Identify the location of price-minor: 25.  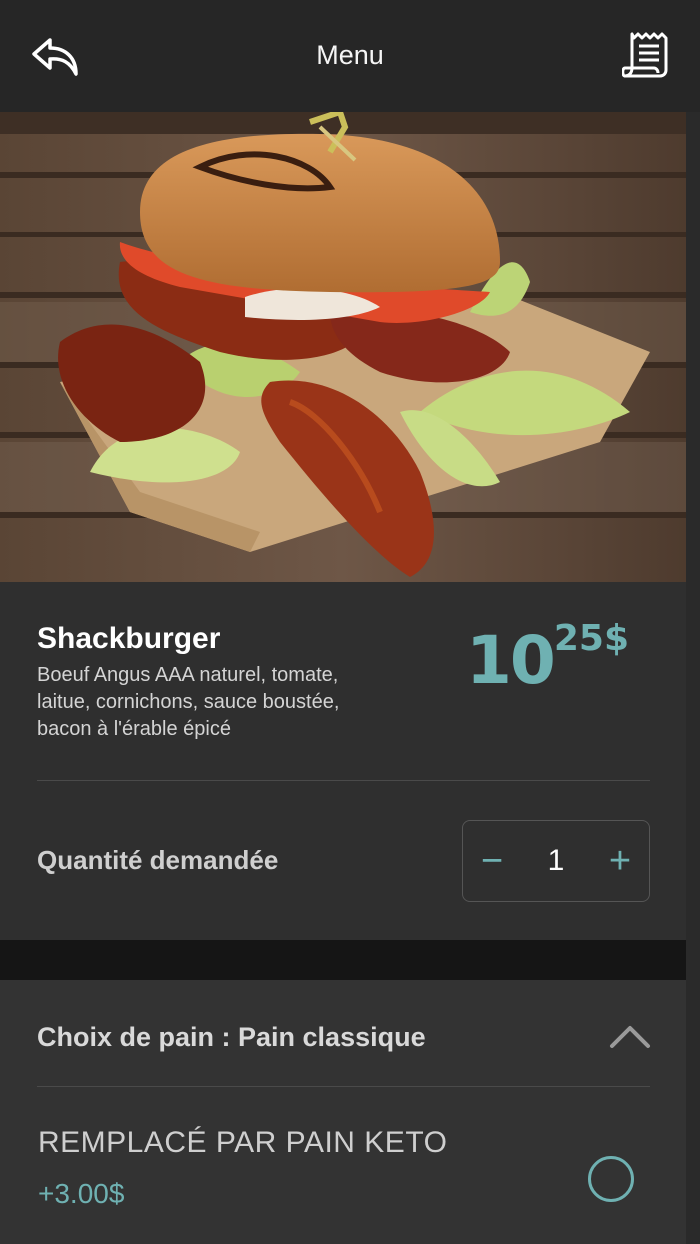
(578, 638).